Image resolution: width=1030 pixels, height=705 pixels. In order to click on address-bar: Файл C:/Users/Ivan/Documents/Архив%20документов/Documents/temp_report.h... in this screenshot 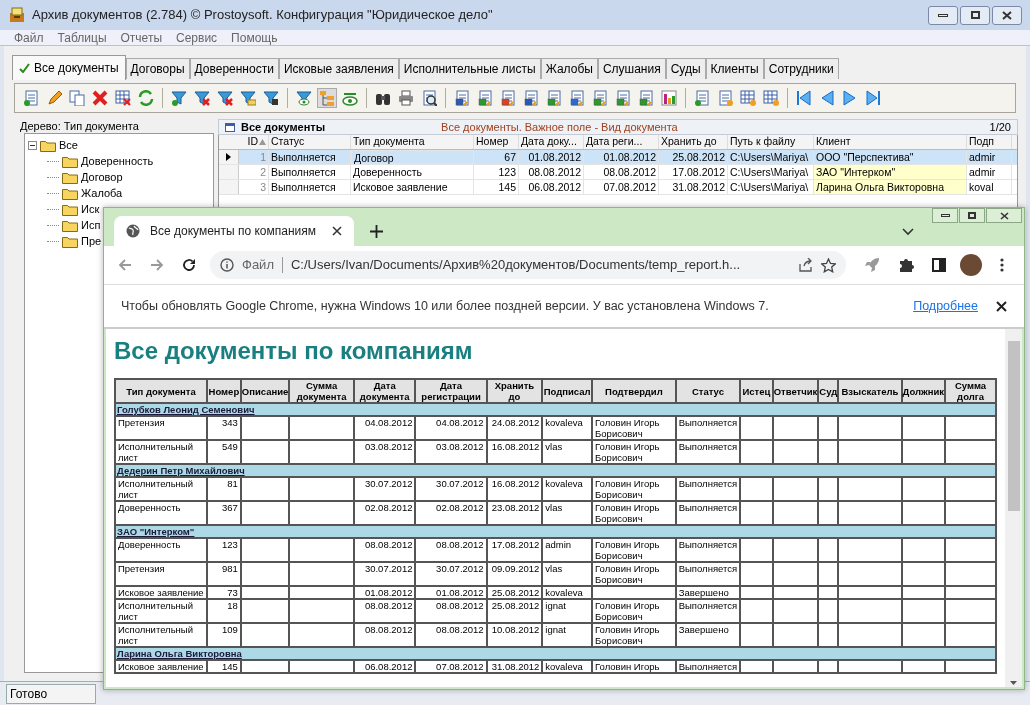, I will do `click(528, 265)`.